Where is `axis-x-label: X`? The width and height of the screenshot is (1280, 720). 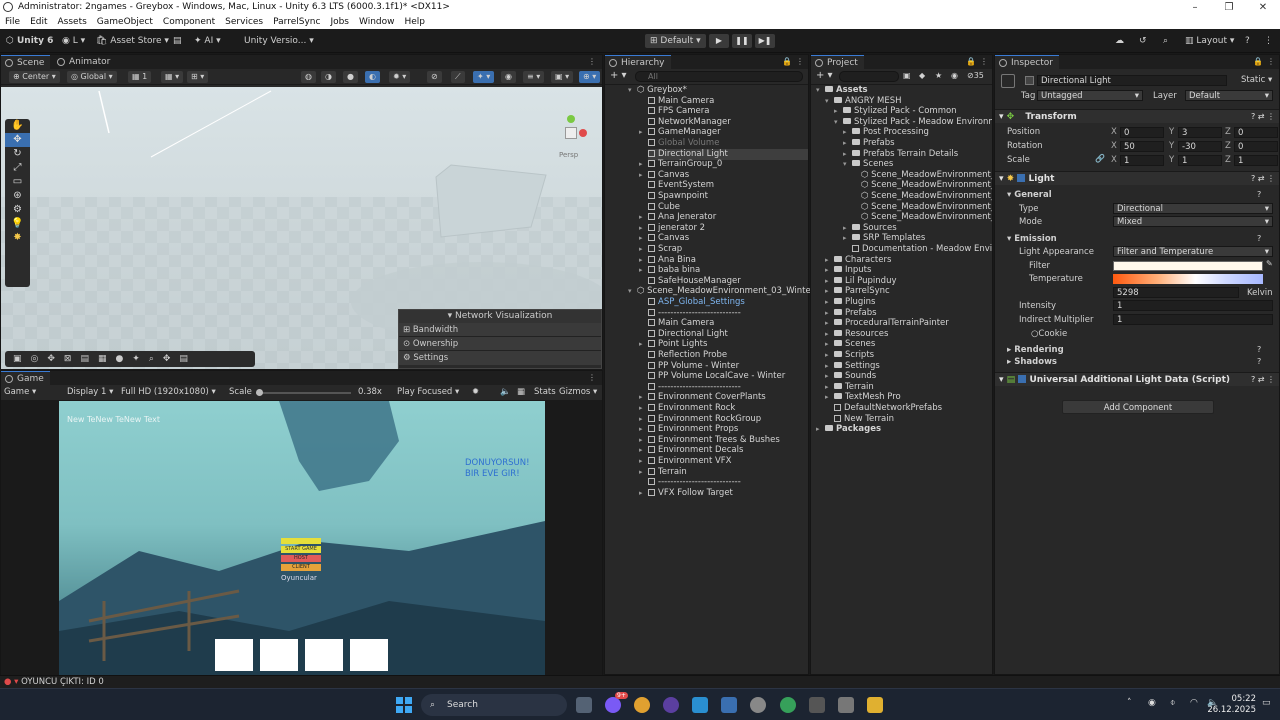
axis-x-label: X is located at coordinates (1114, 146).